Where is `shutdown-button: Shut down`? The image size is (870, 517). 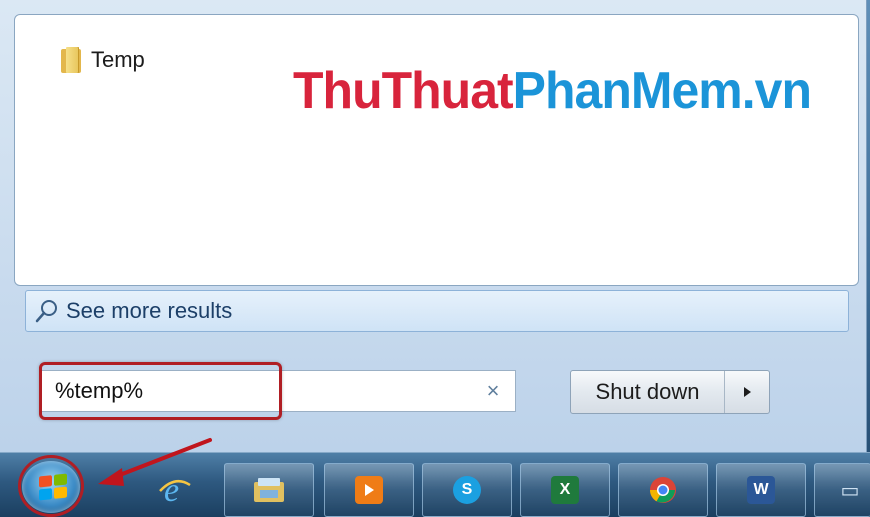 shutdown-button: Shut down is located at coordinates (648, 392).